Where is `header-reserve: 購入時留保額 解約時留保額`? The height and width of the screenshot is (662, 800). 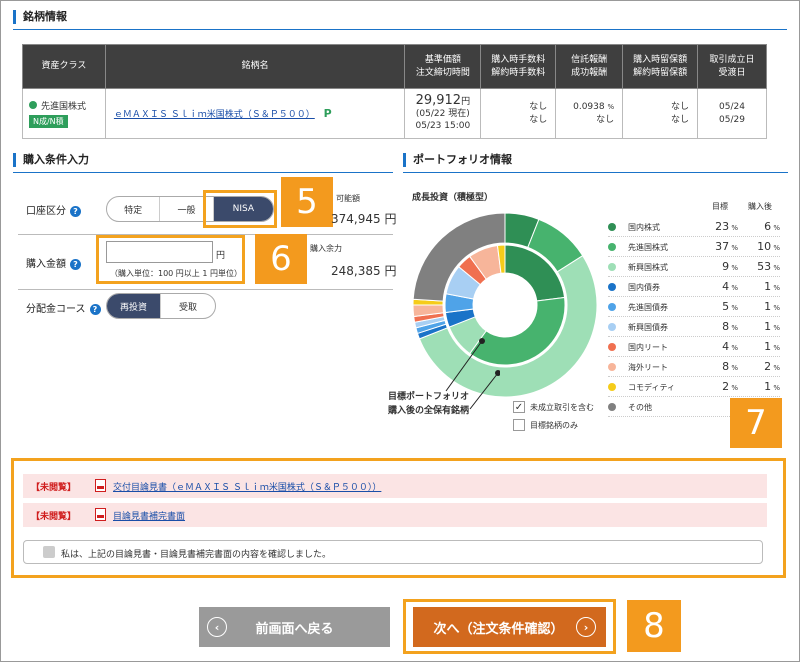
header-reserve: 購入時留保額 解約時留保額 is located at coordinates (660, 66).